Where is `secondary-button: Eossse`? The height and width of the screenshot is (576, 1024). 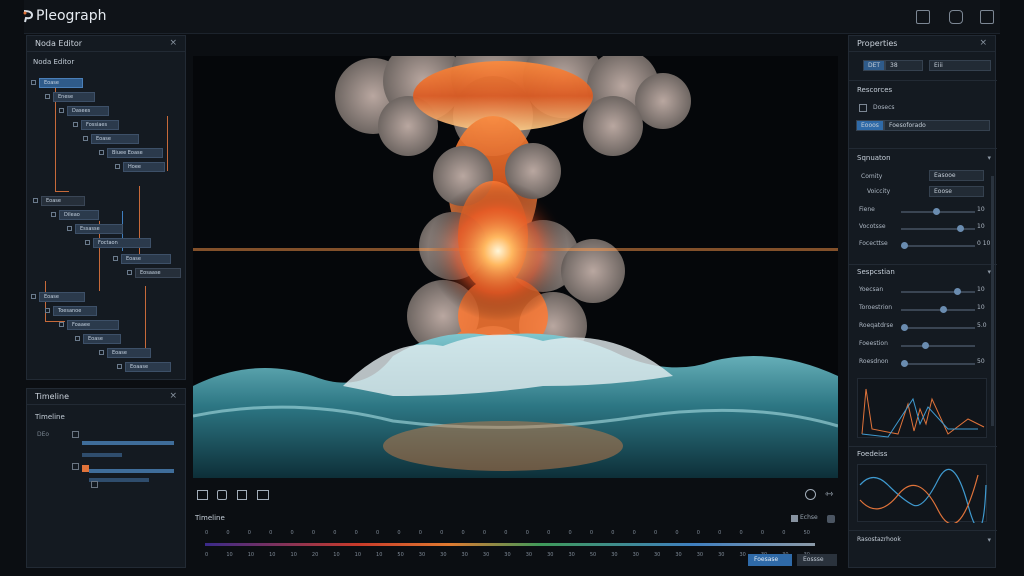
secondary-button: Eossse is located at coordinates (817, 560).